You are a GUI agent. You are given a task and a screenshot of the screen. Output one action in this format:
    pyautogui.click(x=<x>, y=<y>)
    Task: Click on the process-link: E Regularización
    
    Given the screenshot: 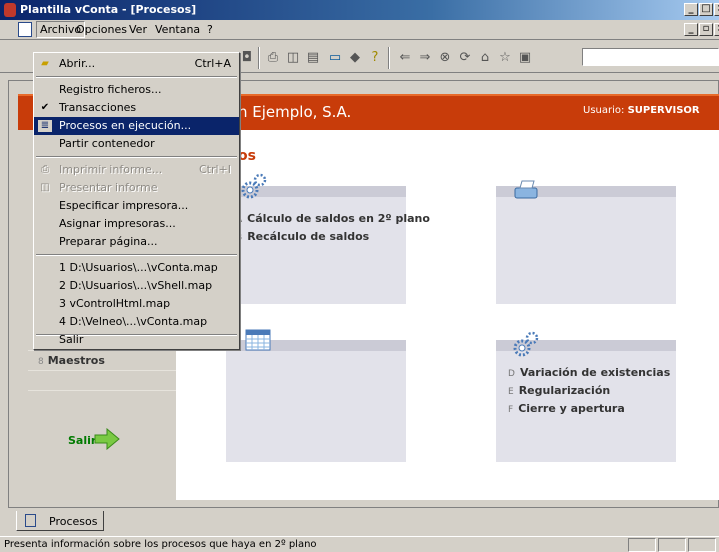 What is the action you would take?
    pyautogui.click(x=559, y=390)
    